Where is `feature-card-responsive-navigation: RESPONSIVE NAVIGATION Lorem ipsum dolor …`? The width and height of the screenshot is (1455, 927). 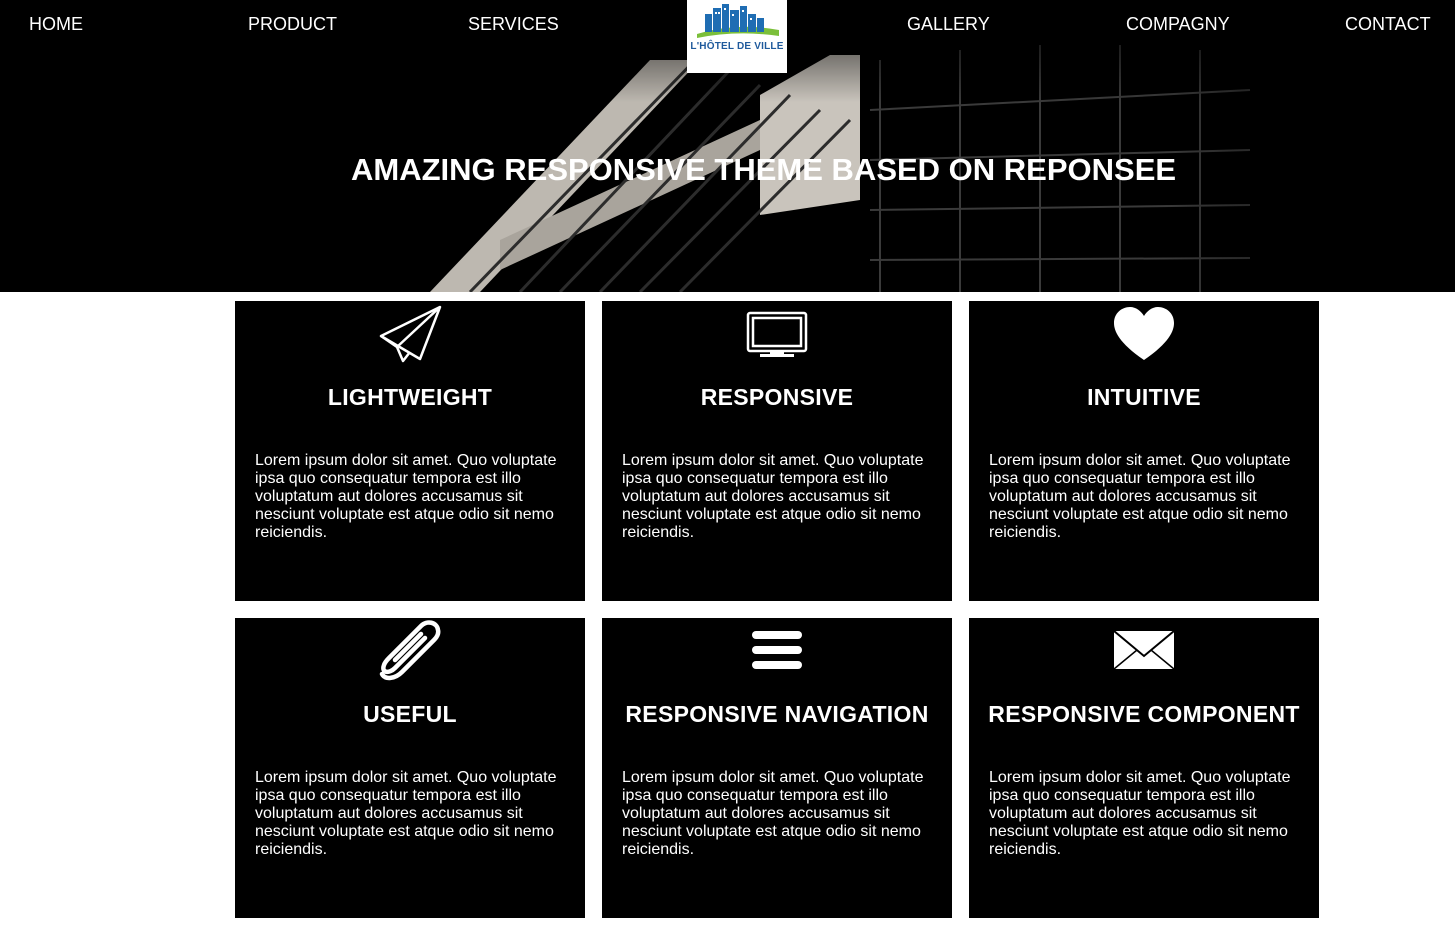
feature-card-responsive-navigation: RESPONSIVE NAVIGATION Lorem ipsum dolor … is located at coordinates (777, 768).